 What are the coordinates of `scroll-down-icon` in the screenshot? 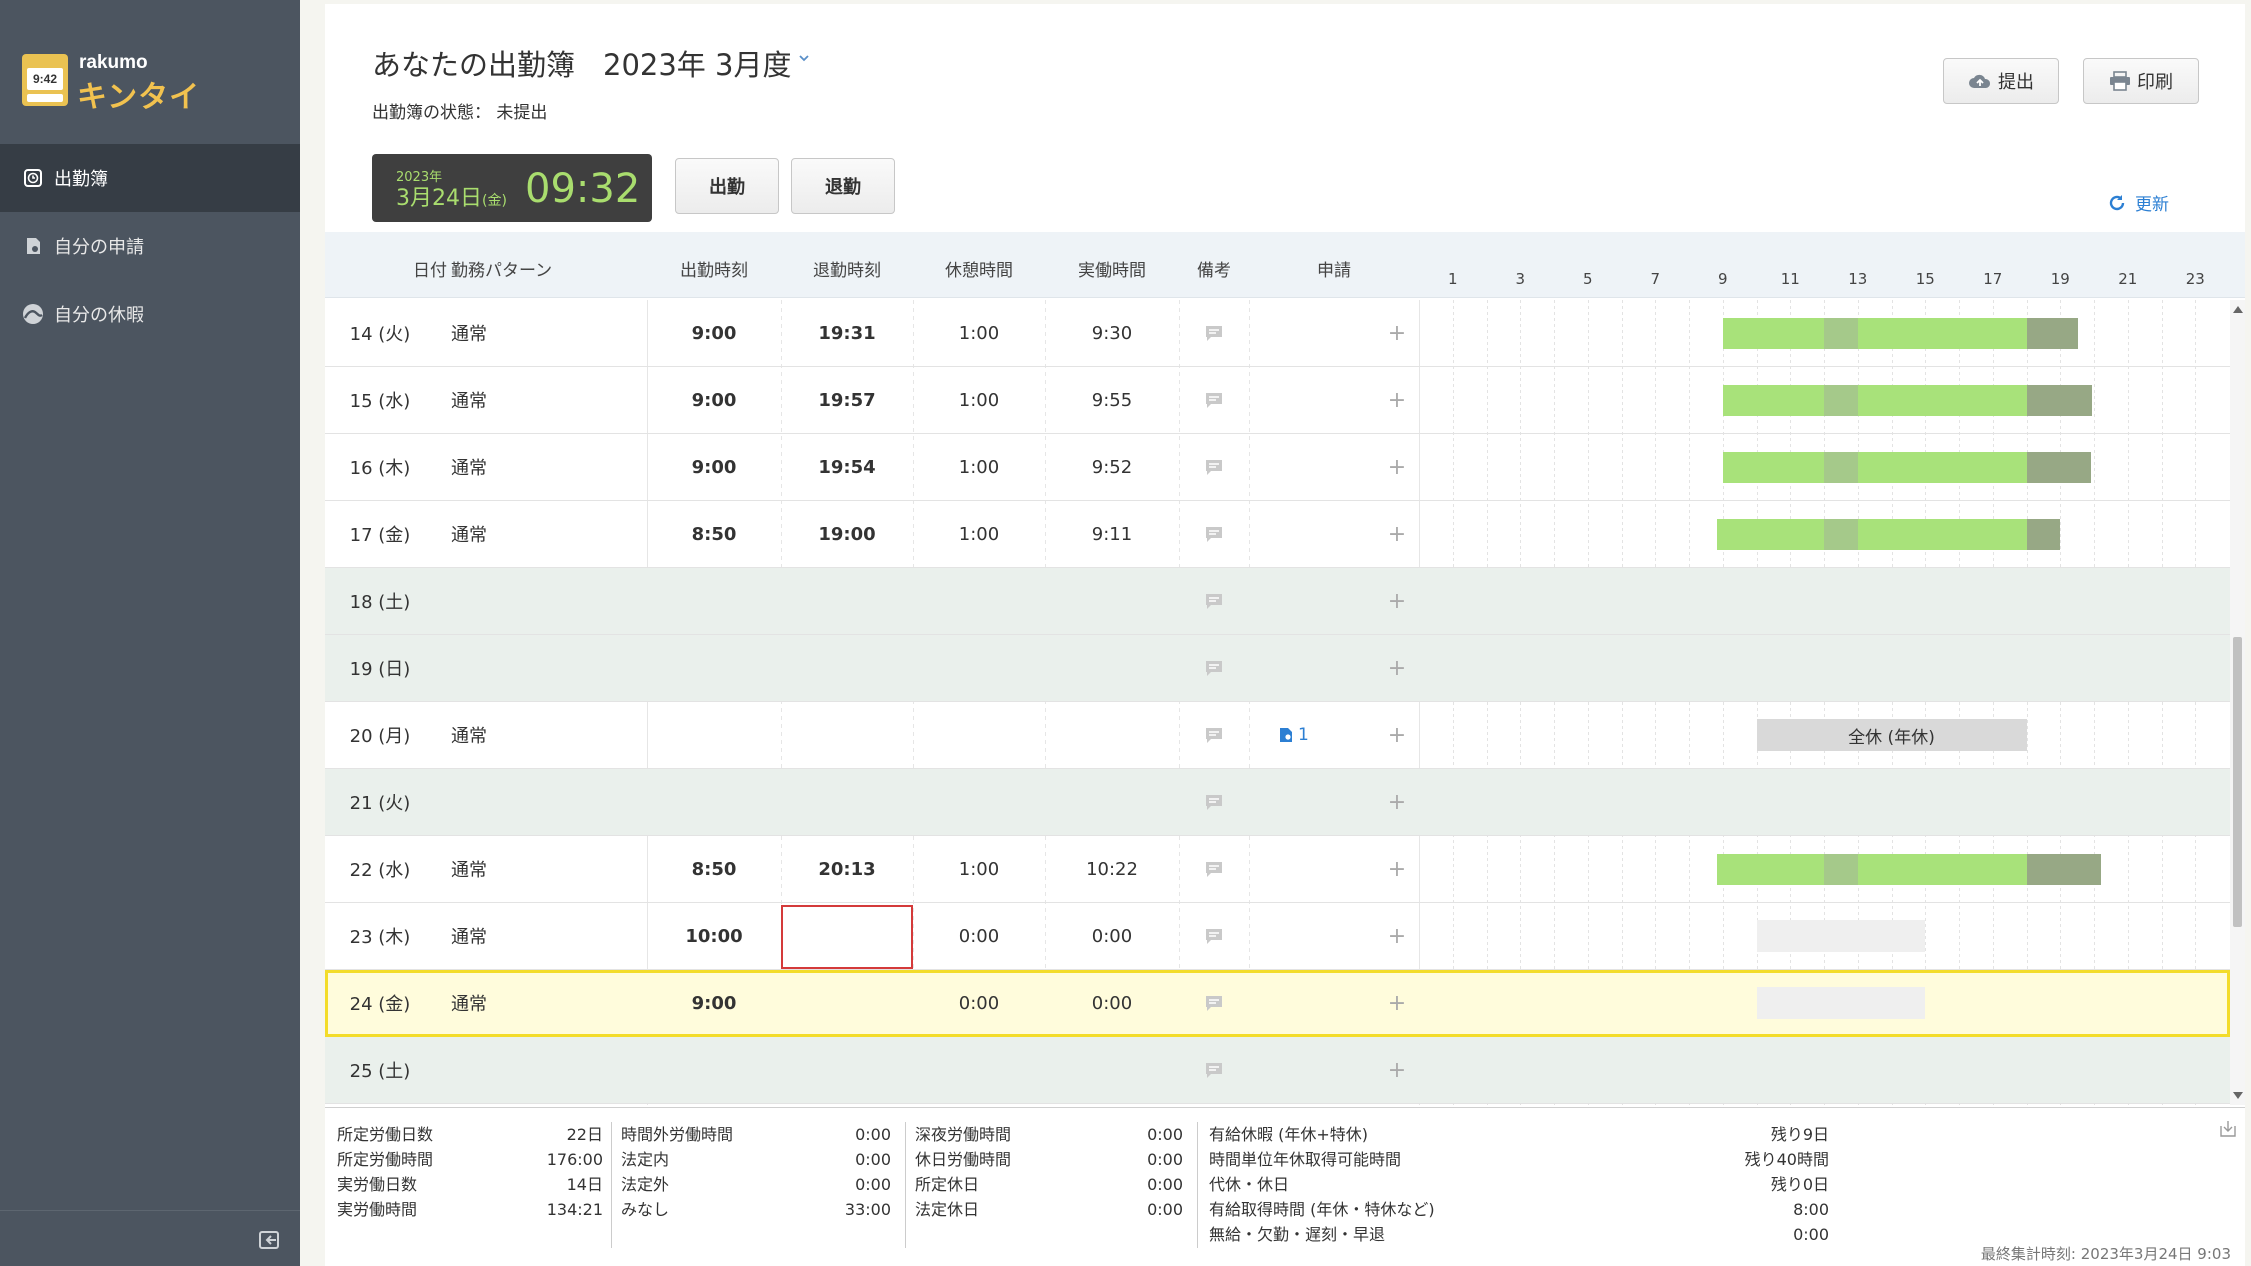 It's located at (2238, 1095).